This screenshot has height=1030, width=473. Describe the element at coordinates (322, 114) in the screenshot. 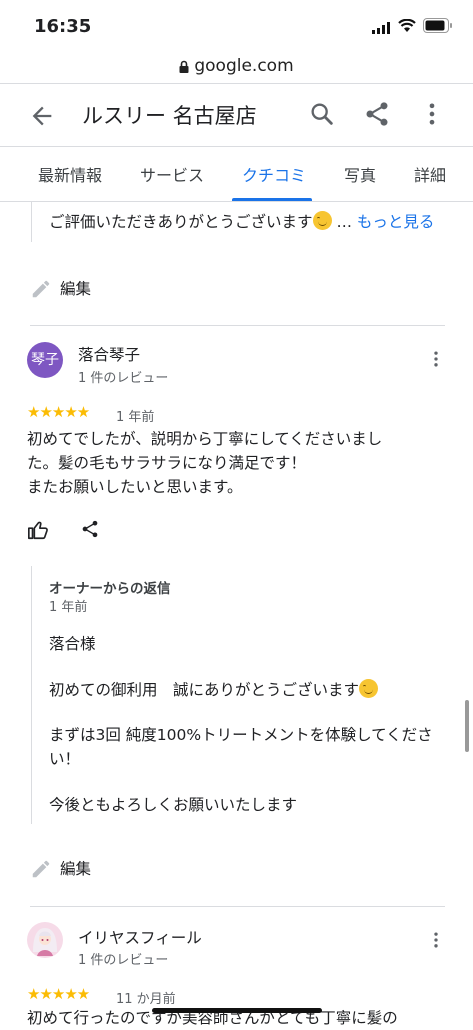

I see `search-icon` at that location.